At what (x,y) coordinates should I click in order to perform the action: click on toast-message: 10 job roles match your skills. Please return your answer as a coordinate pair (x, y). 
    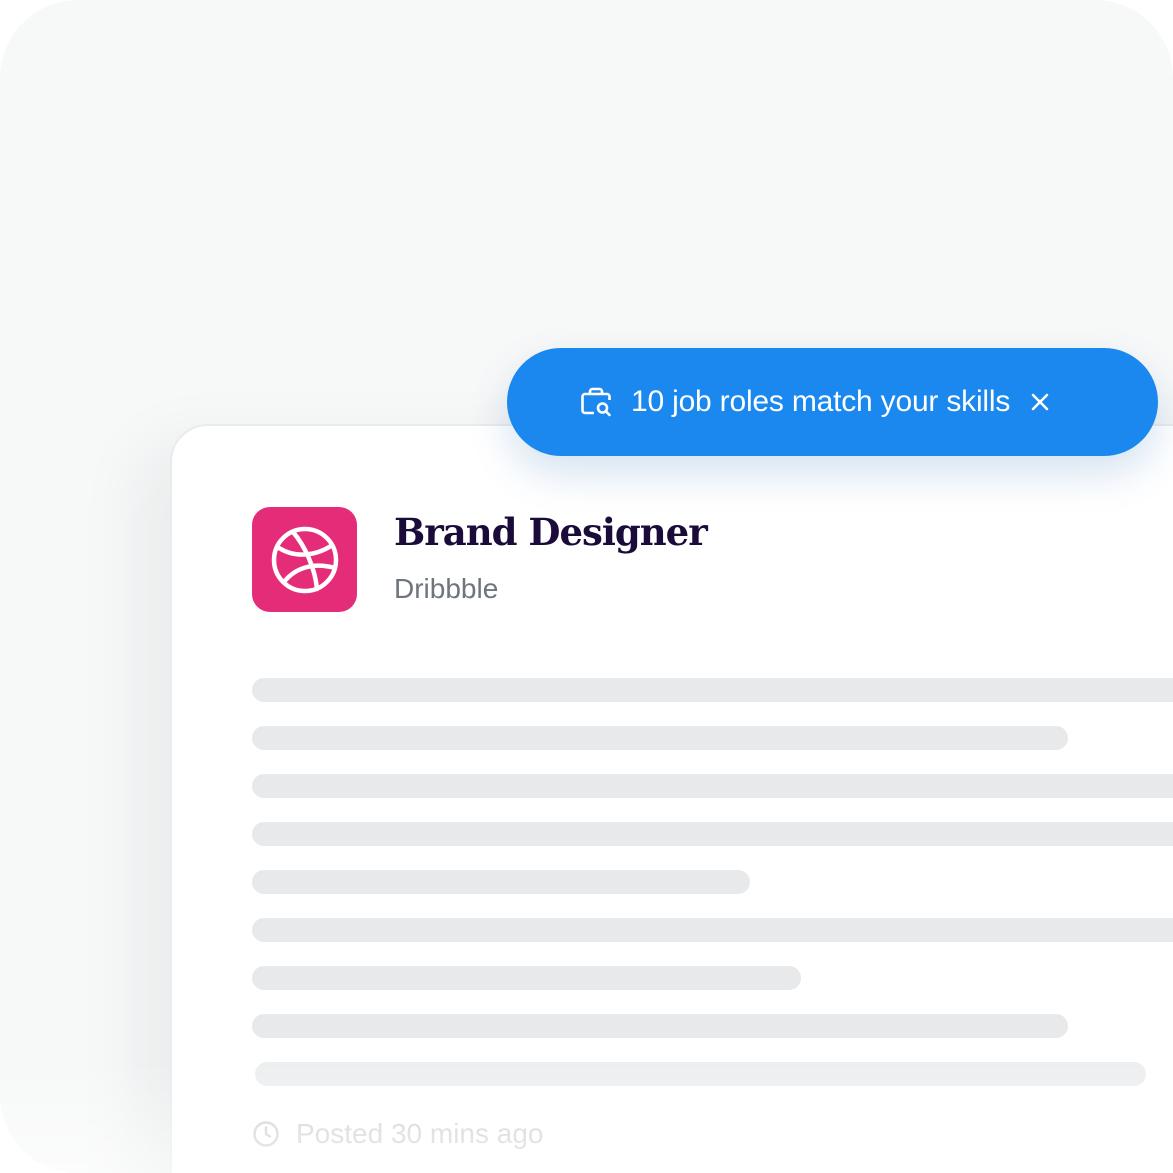
    Looking at the image, I should click on (821, 401).